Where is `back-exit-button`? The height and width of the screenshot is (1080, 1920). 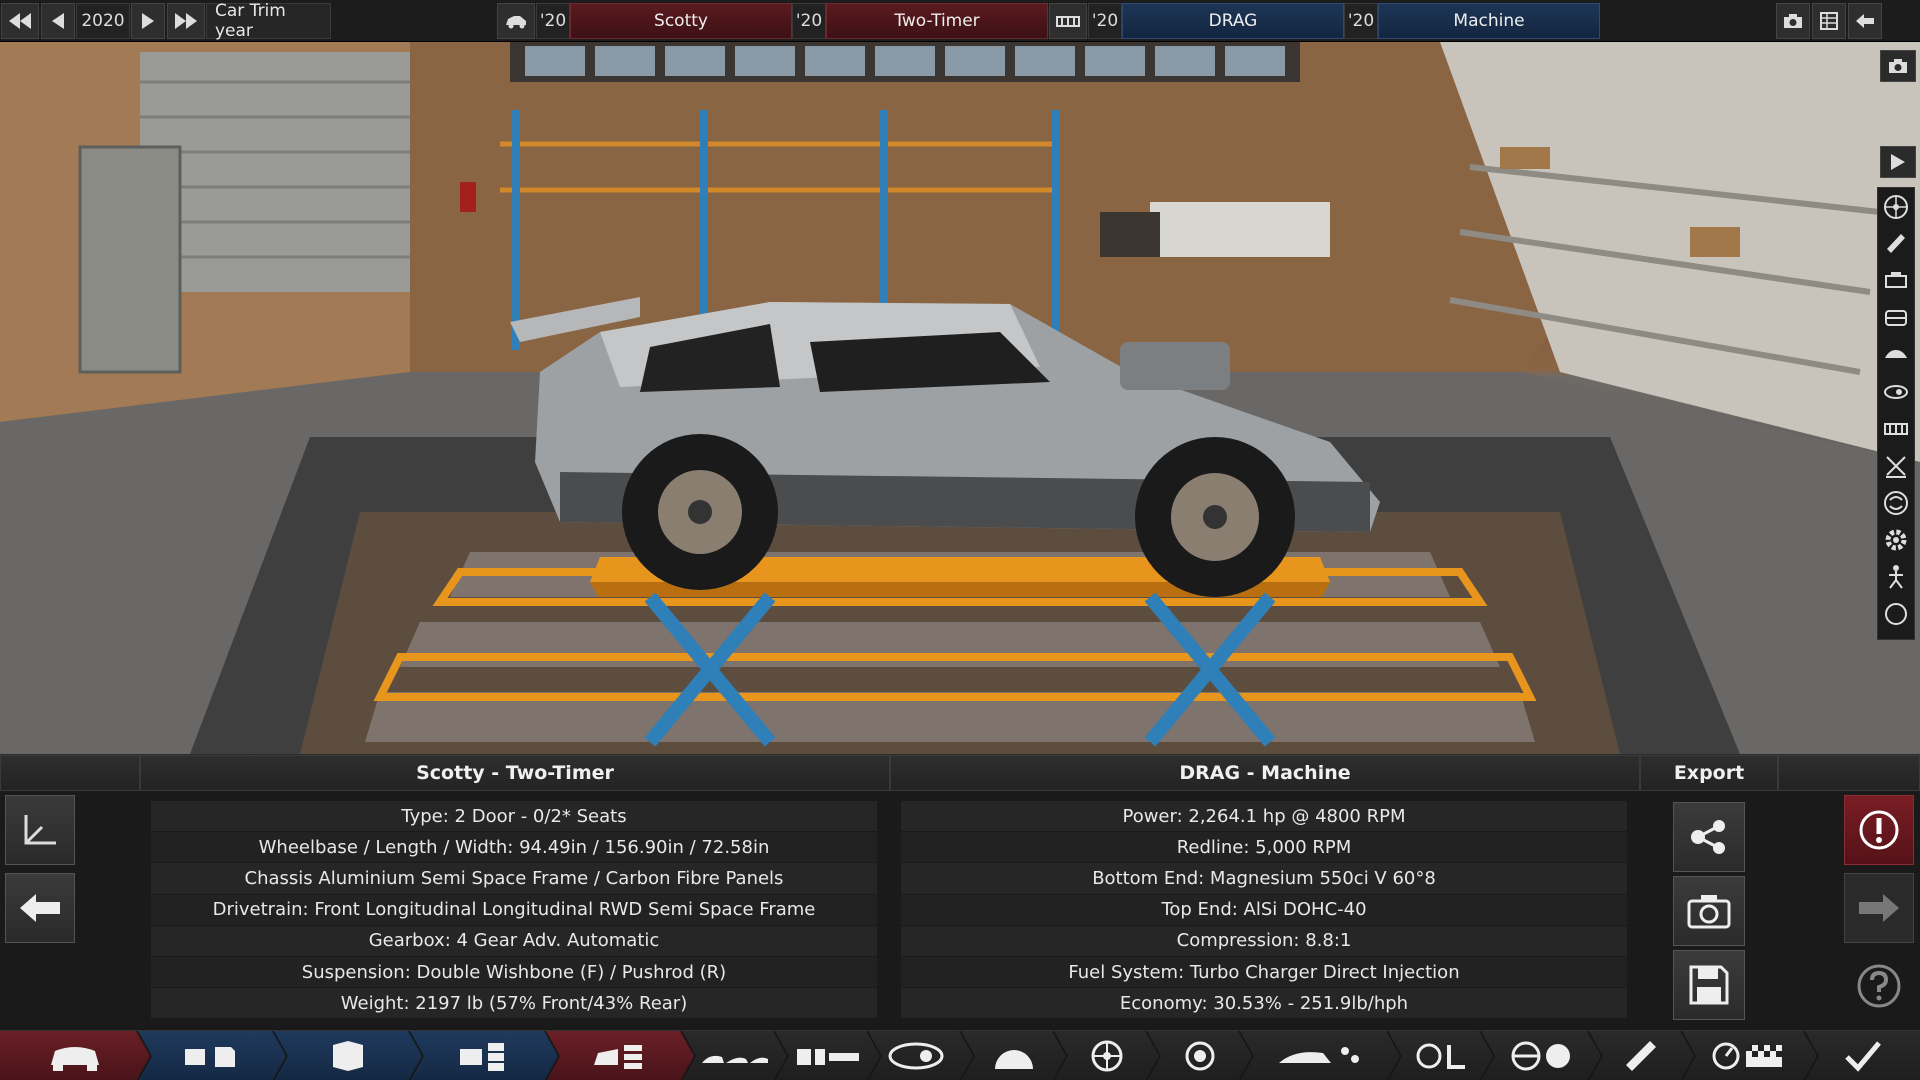 back-exit-button is located at coordinates (1865, 20).